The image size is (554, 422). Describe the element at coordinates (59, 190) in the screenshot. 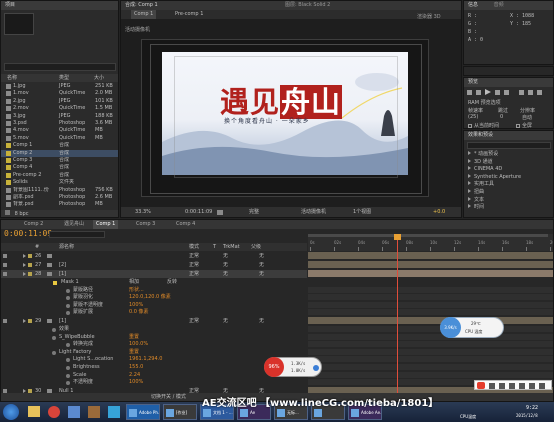

I see `project-item: 背景图1111..份 Photoshop 756 KB` at that location.